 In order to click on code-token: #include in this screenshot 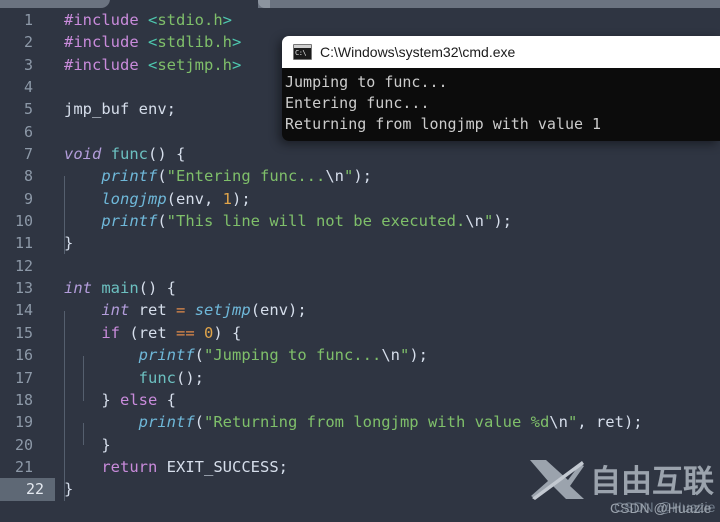, I will do `click(101, 42)`.